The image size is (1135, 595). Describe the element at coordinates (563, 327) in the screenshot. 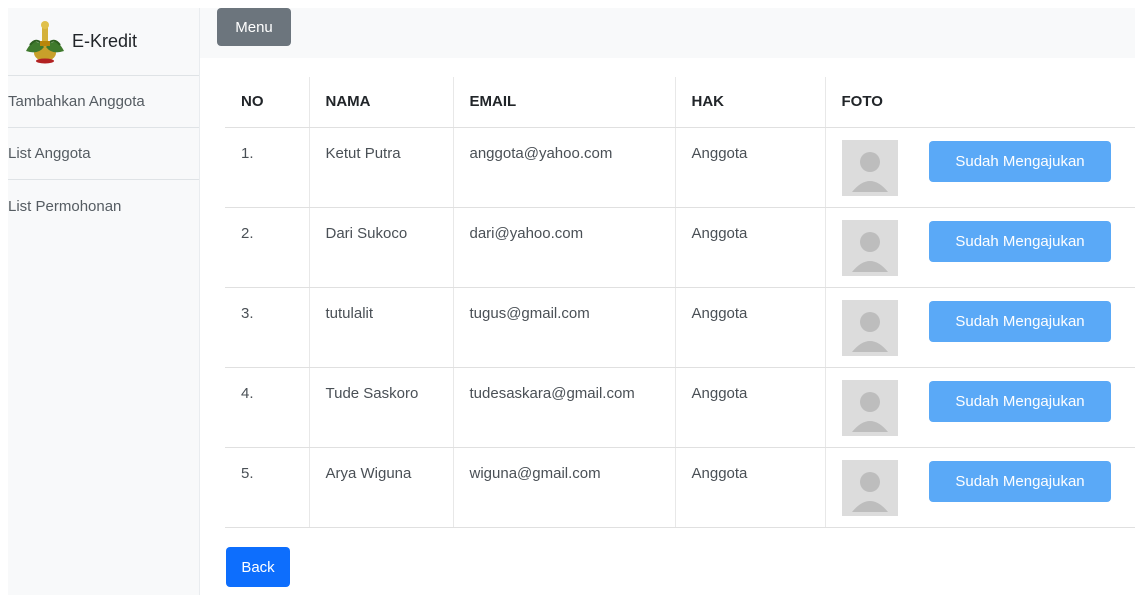

I see `row-email: tugus@gmail.com` at that location.